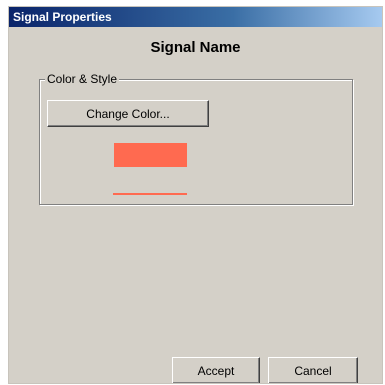  What do you see at coordinates (62, 17) in the screenshot?
I see `dialog-title: Signal Properties` at bounding box center [62, 17].